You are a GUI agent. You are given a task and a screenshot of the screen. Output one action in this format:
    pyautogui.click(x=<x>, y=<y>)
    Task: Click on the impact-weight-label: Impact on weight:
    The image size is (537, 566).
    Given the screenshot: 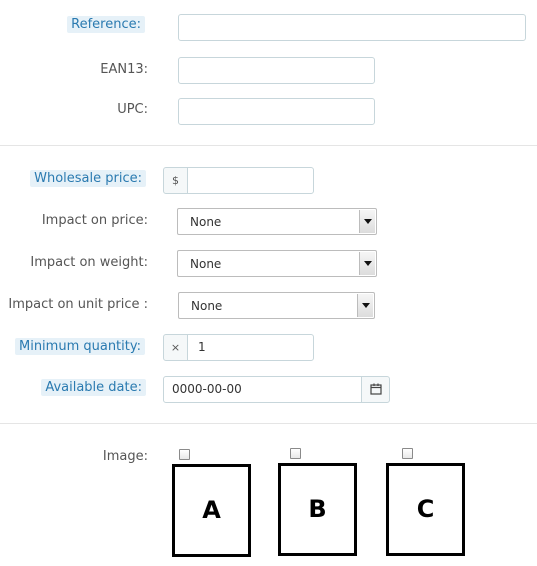 What is the action you would take?
    pyautogui.click(x=89, y=262)
    